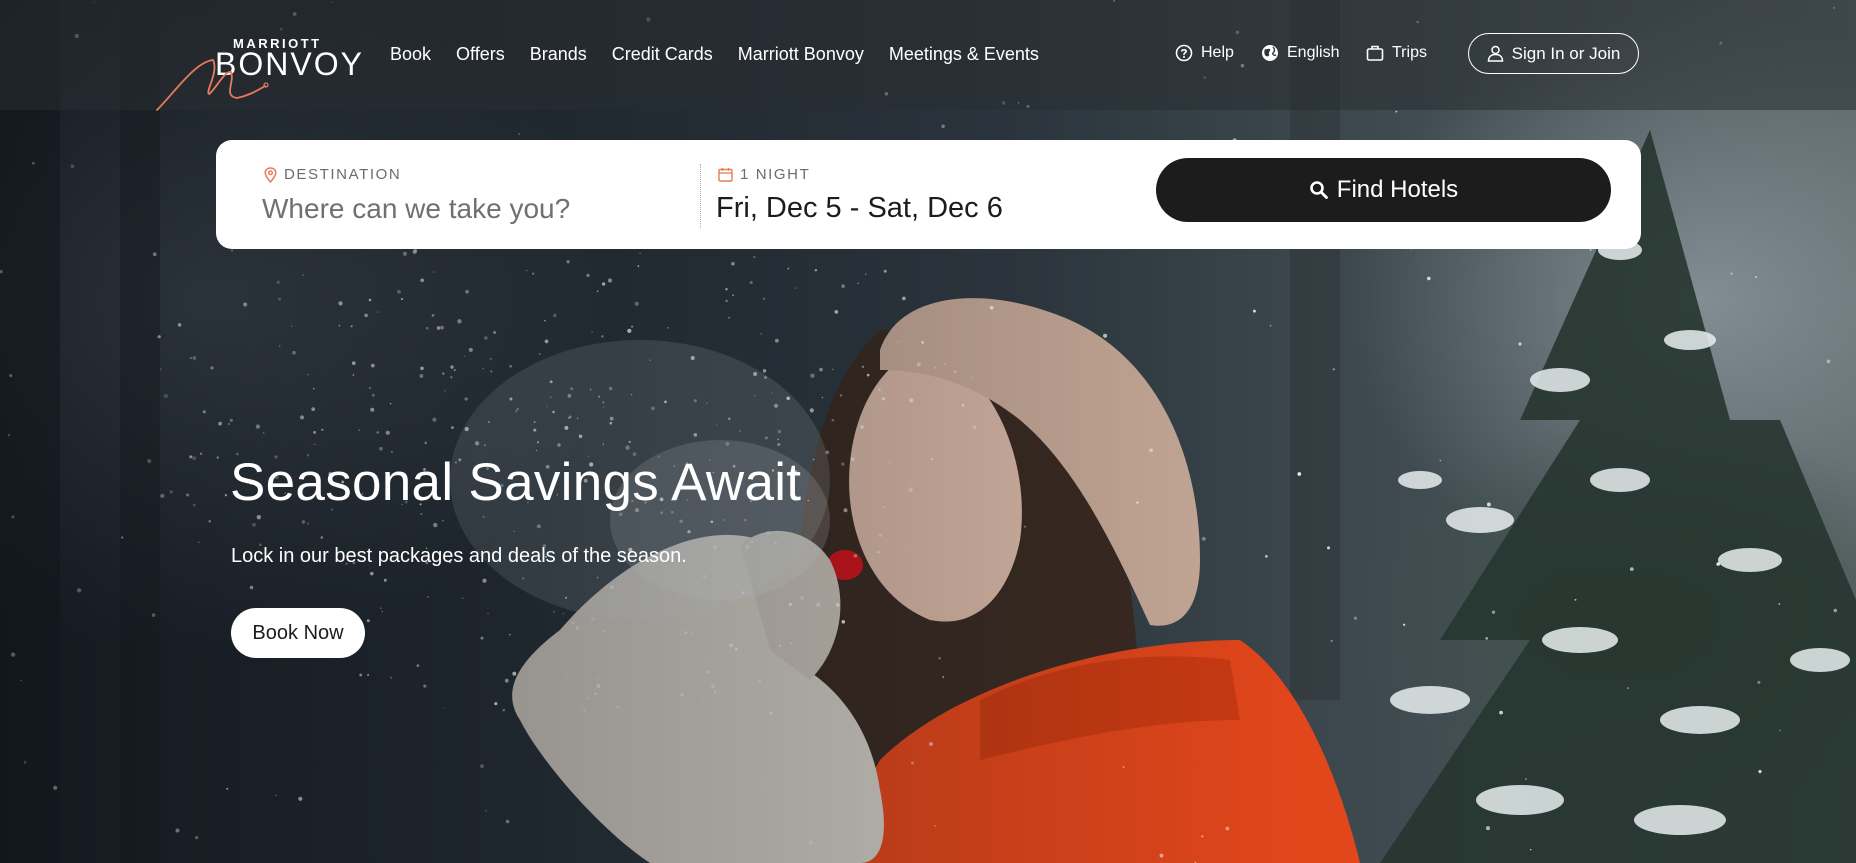 Image resolution: width=1856 pixels, height=863 pixels. Describe the element at coordinates (775, 174) in the screenshot. I see `nights-label: 1 NIGHT` at that location.